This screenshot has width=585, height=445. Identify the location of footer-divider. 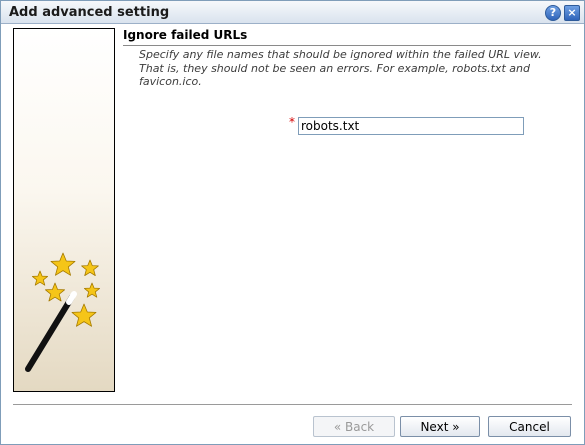
(292, 405).